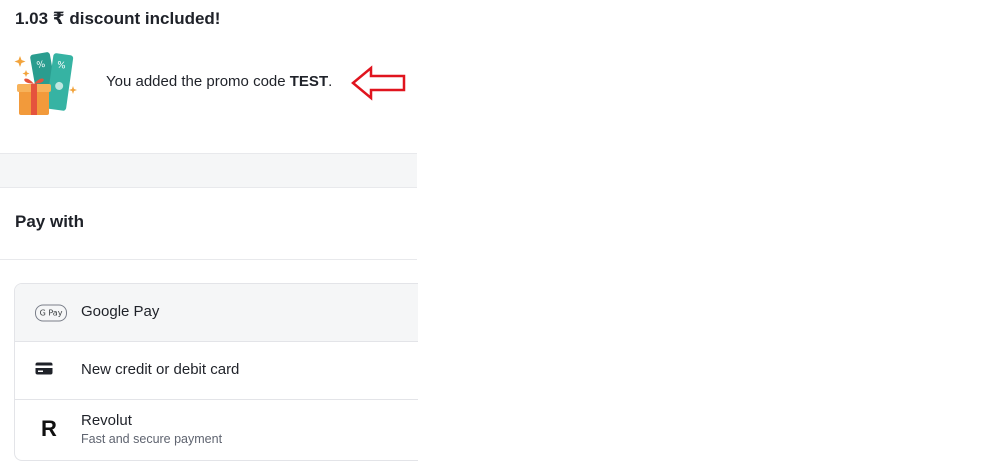 The height and width of the screenshot is (461, 1000). I want to click on payment-method-label: Revolut, so click(106, 420).